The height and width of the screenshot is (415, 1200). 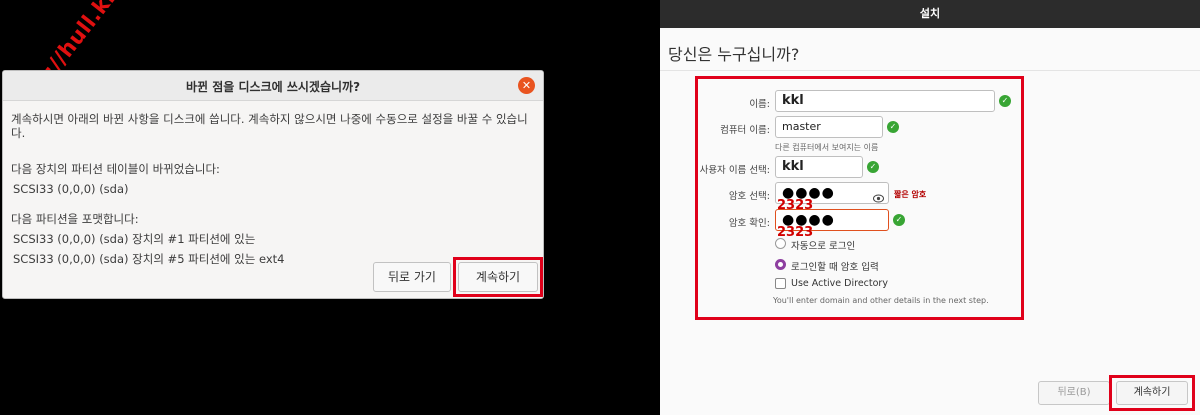 What do you see at coordinates (1152, 393) in the screenshot?
I see `continue-highlight-box` at bounding box center [1152, 393].